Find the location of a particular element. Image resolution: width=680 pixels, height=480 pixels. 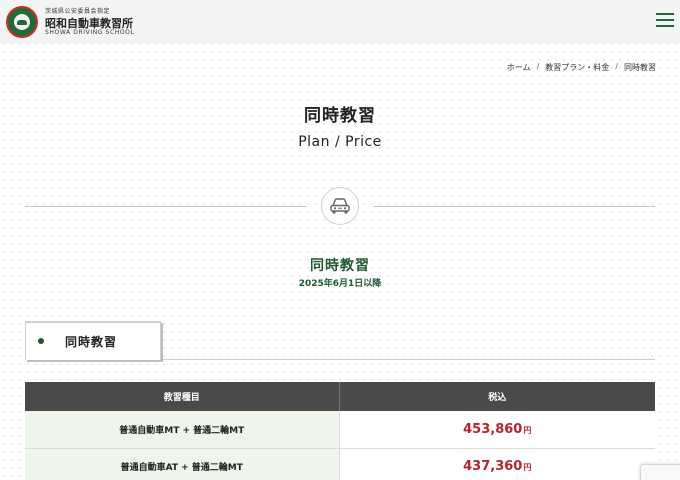

price-cell: 437,360円 is located at coordinates (497, 464).